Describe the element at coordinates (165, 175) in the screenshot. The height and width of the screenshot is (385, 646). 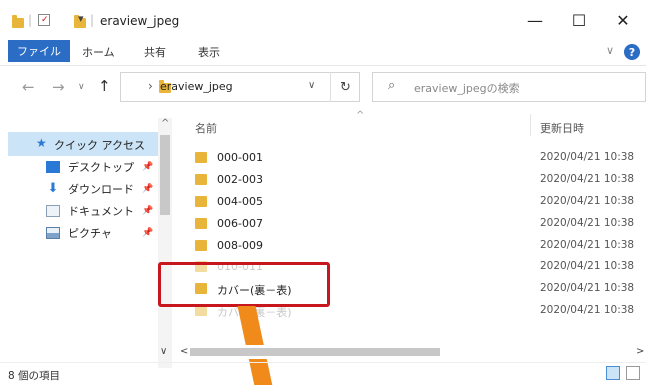
I see `navpane-scroll-thumb` at that location.